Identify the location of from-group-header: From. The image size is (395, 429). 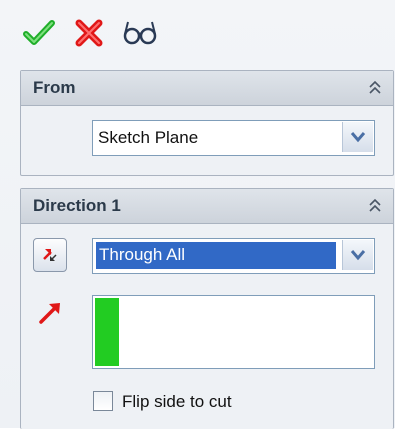
(207, 88).